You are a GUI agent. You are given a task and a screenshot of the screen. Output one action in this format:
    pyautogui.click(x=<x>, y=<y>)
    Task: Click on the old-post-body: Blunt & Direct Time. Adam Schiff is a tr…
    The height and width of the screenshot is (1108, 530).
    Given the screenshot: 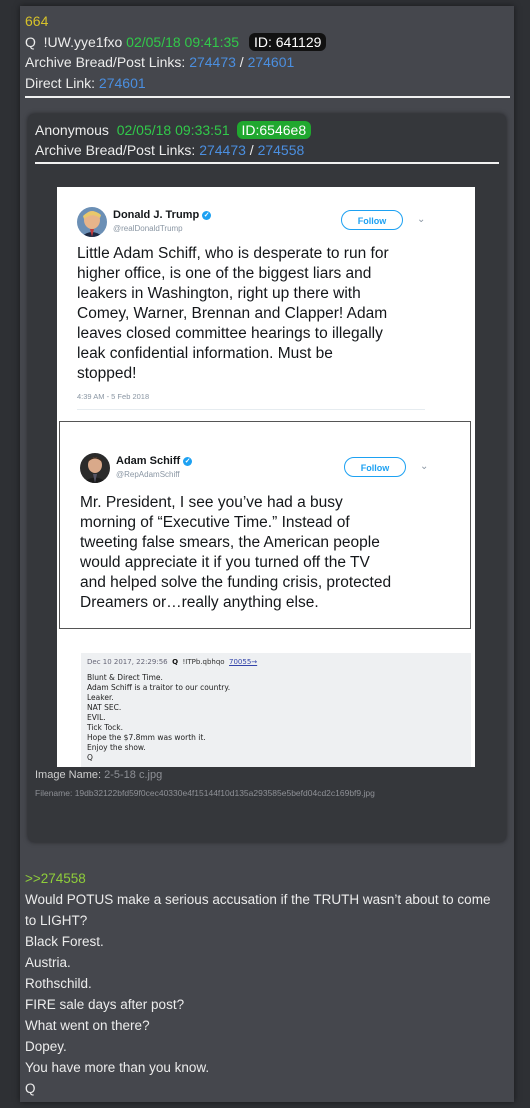 What is the action you would take?
    pyautogui.click(x=159, y=717)
    